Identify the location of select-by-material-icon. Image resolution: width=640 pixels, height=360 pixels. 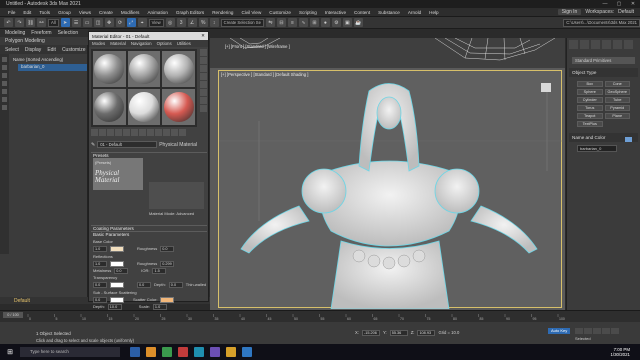
(203, 108).